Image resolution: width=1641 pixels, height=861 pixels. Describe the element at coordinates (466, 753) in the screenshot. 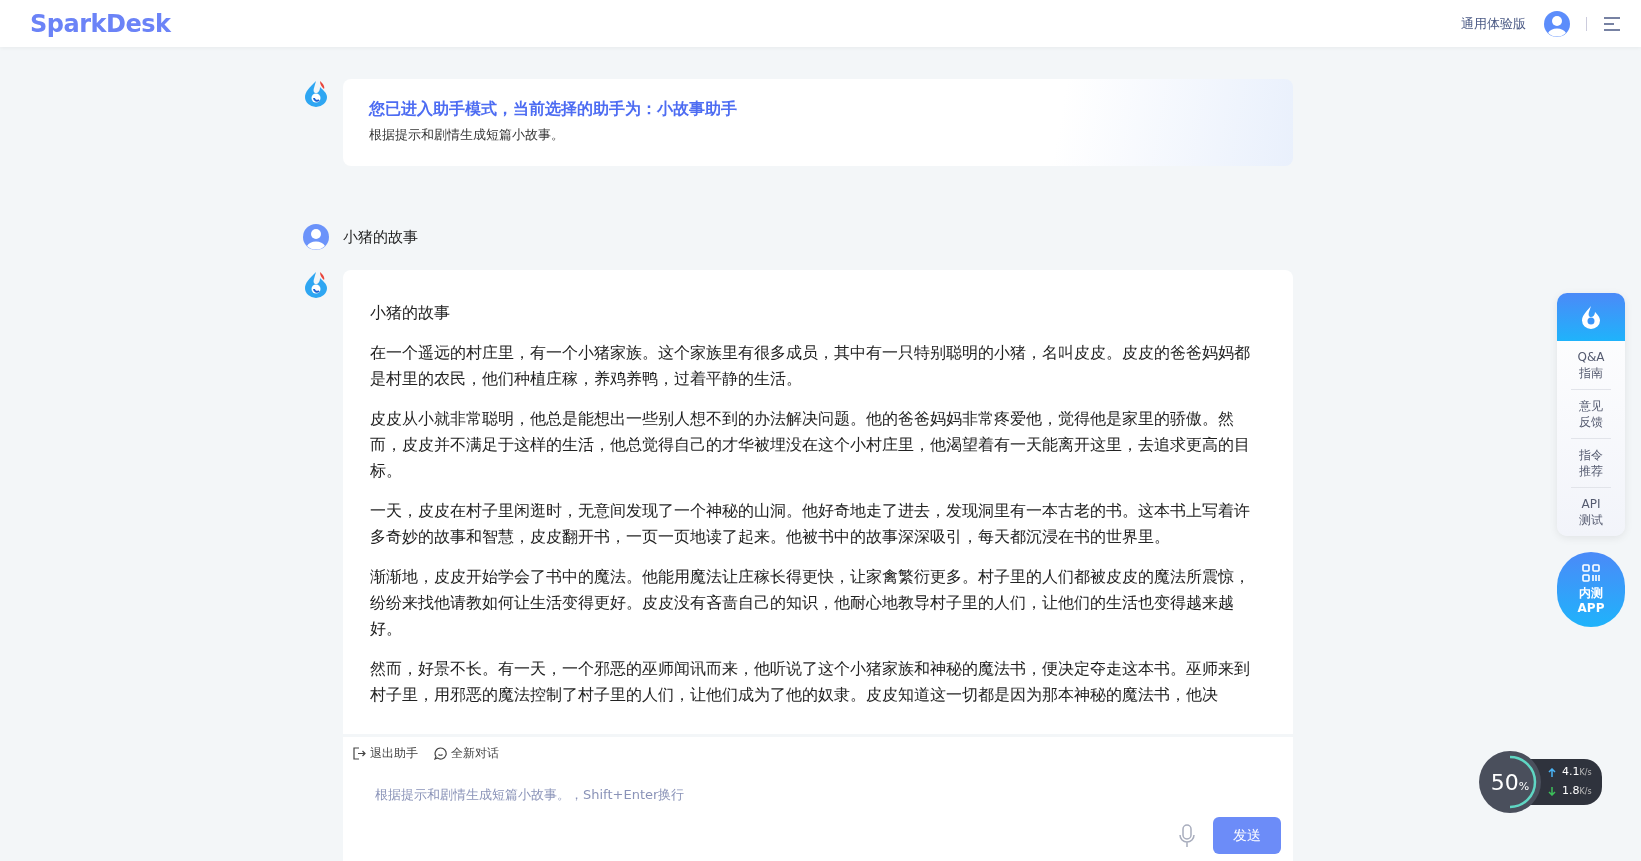

I see `toolbar-button: 全新对话` at that location.